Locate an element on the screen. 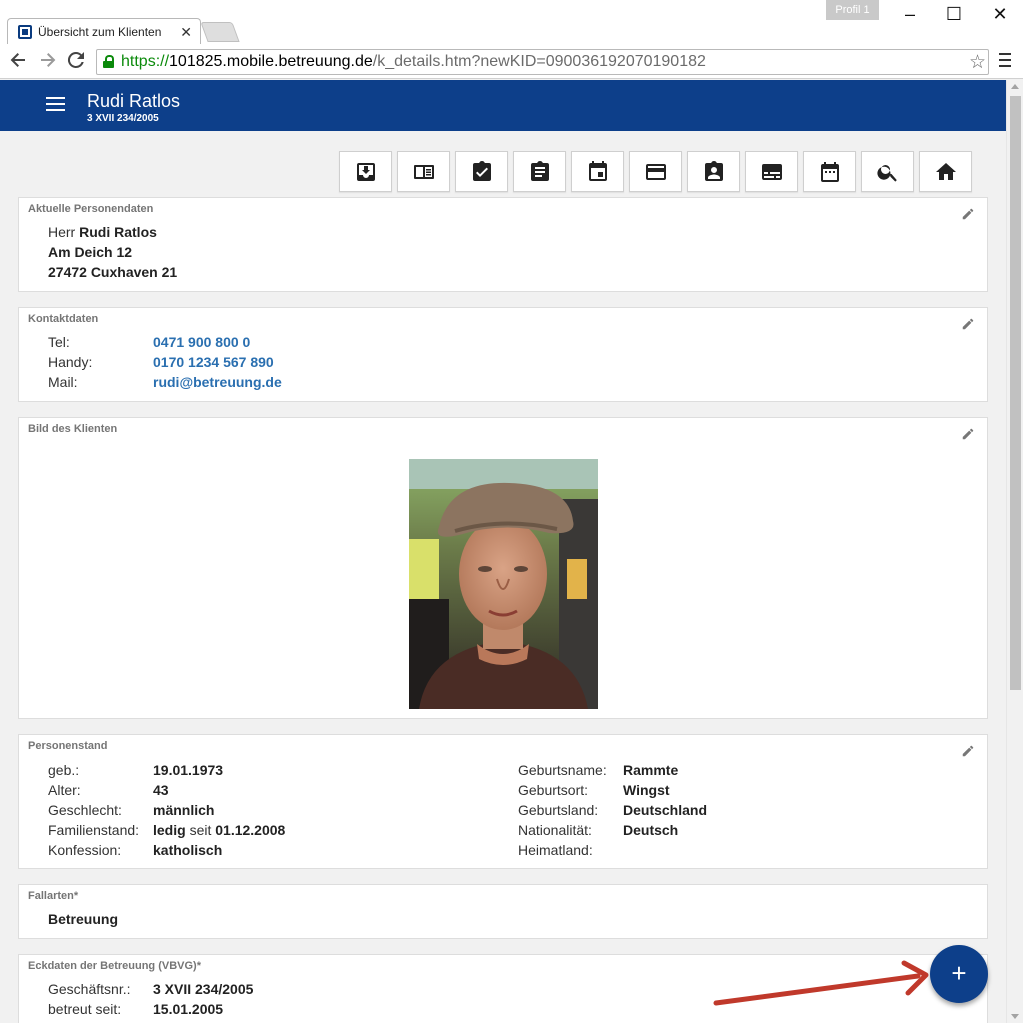 This screenshot has width=1023, height=1023. menu-icon is located at coordinates (1005, 63).